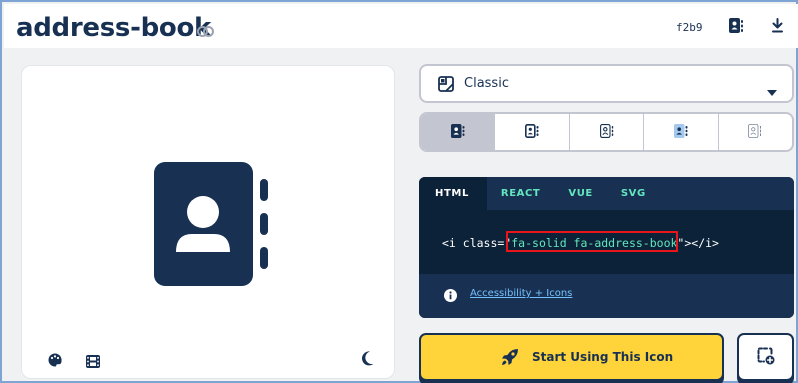 This screenshot has height=383, width=798. I want to click on code-tabs: HTML REACT VUE SVG, so click(606, 193).